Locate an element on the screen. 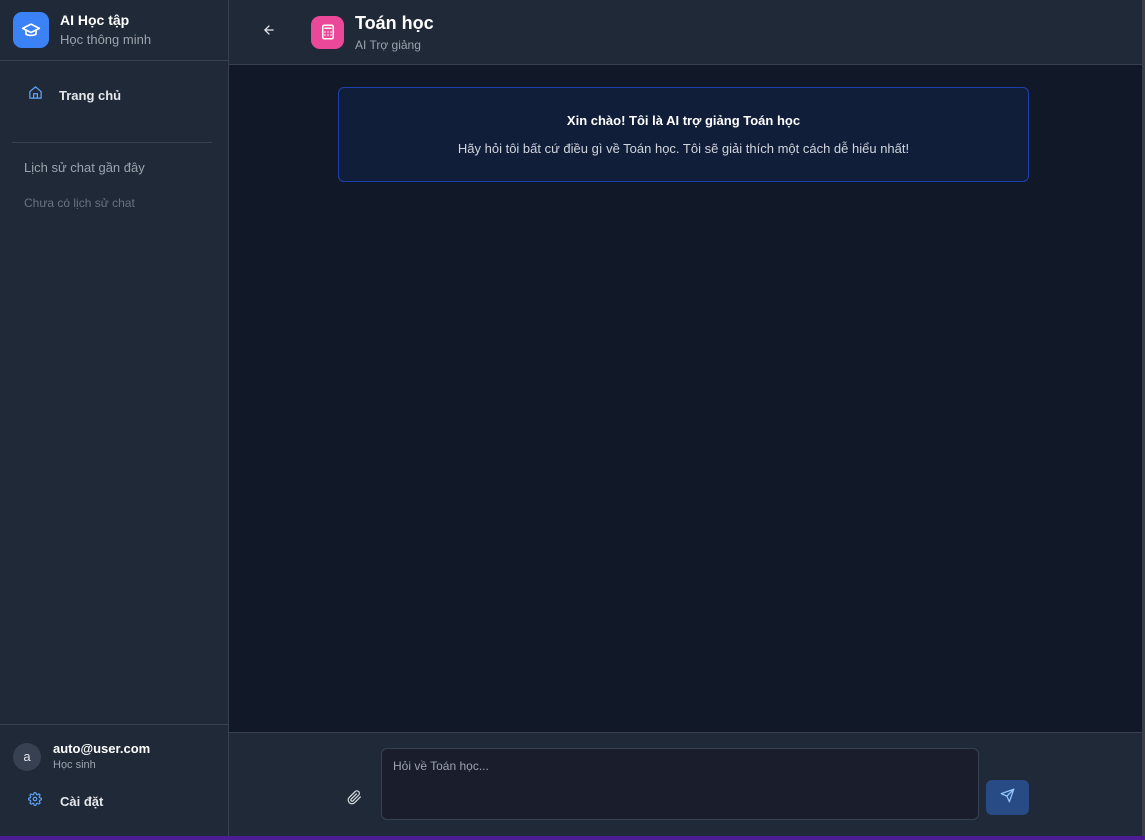 The width and height of the screenshot is (1145, 840). page-title: Toán học is located at coordinates (394, 22).